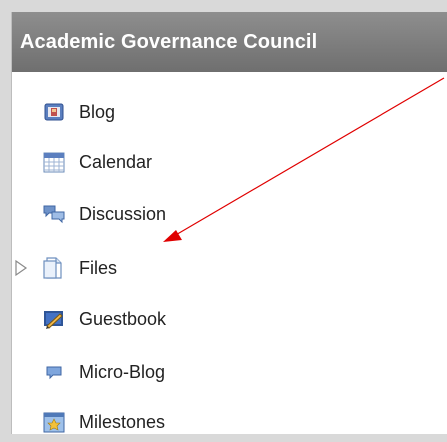  Describe the element at coordinates (54, 422) in the screenshot. I see `milestones-icon` at that location.